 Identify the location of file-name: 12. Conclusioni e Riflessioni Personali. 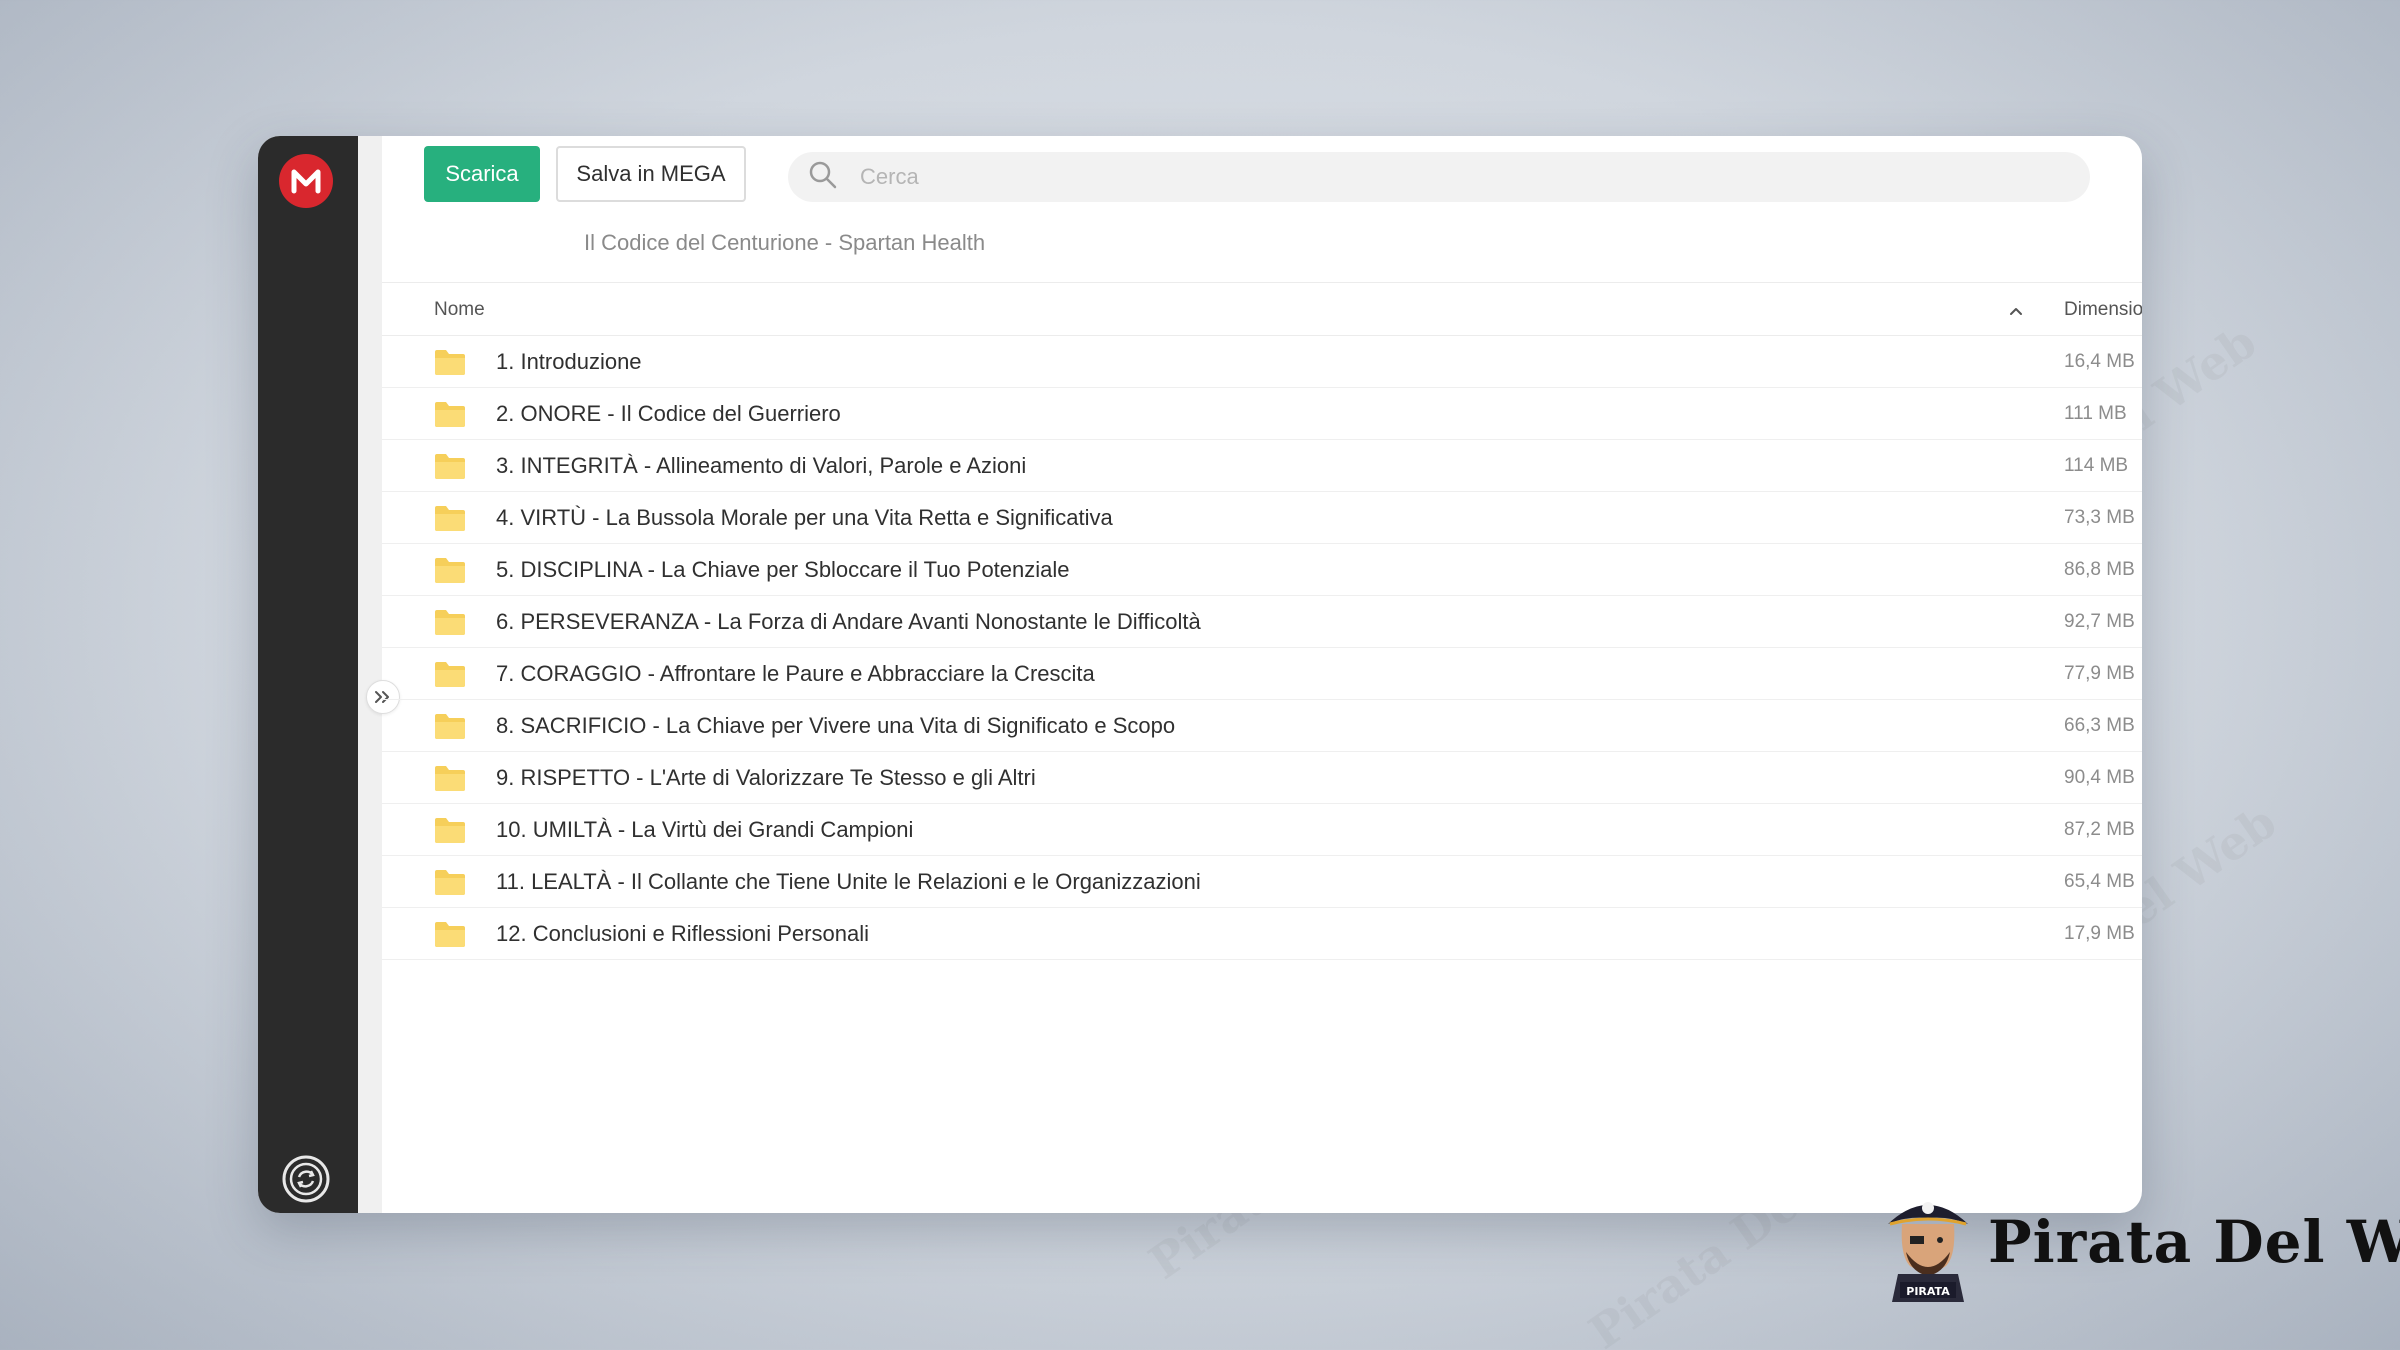
(682, 933).